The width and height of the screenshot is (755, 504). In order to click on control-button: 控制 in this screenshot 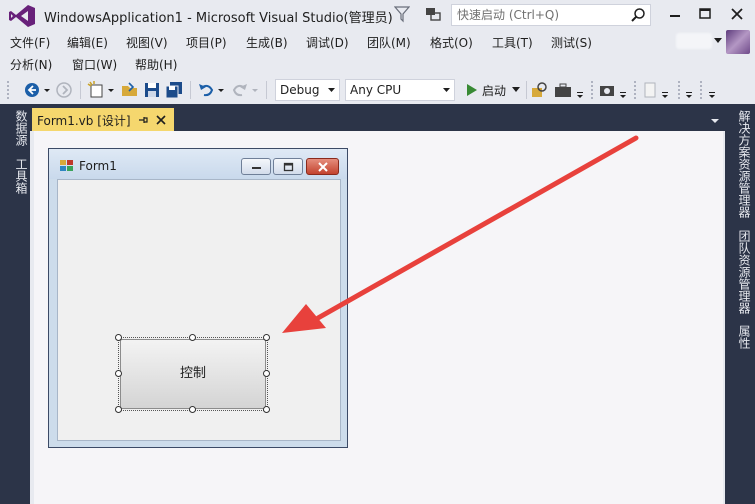, I will do `click(193, 374)`.